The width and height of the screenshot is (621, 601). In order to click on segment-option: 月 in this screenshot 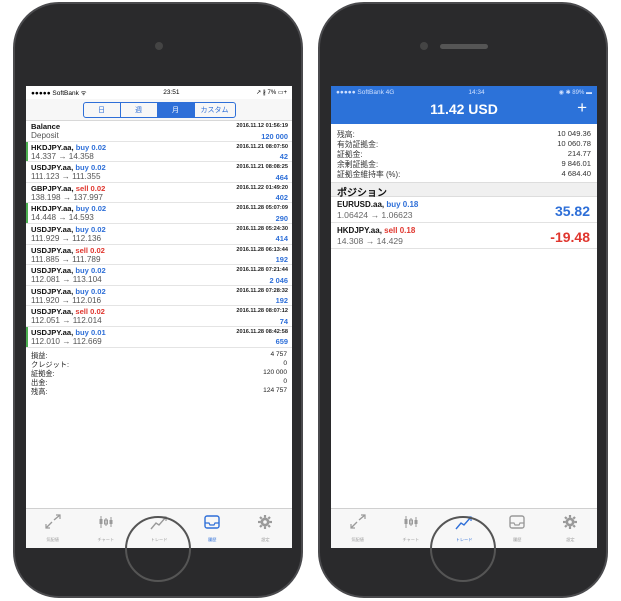, I will do `click(176, 109)`.